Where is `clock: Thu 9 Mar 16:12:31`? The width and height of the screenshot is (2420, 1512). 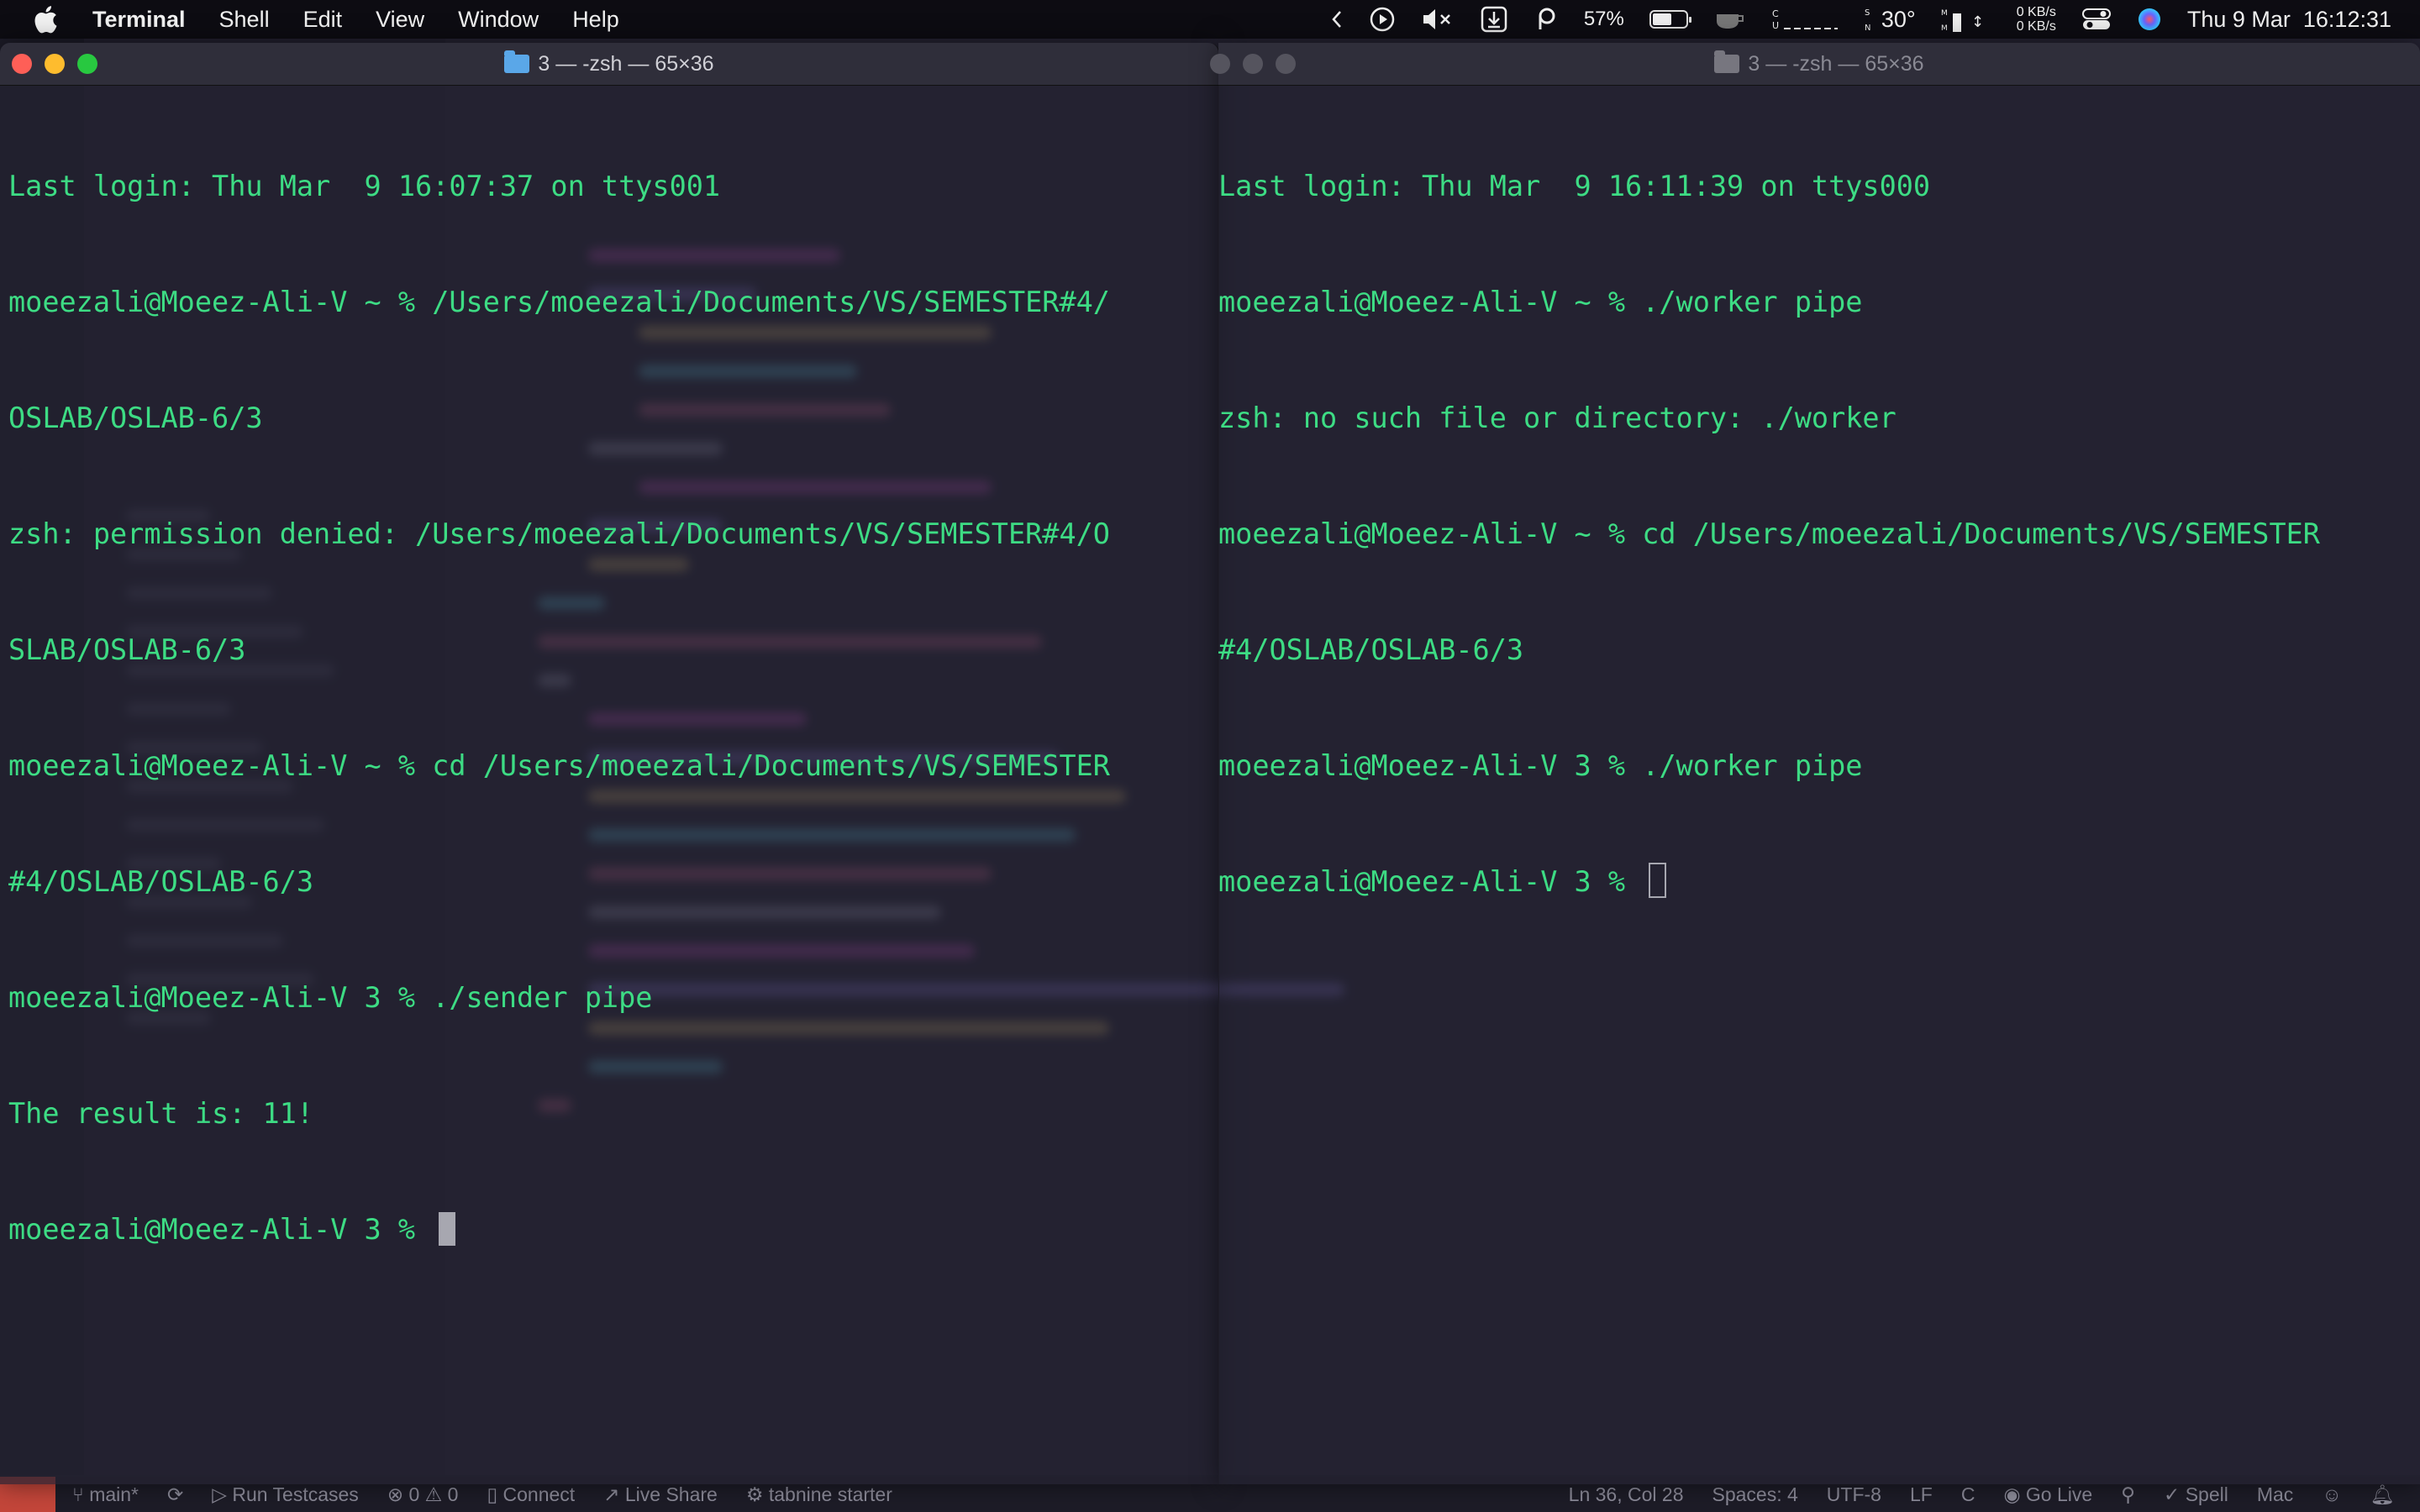 clock: Thu 9 Mar 16:12:31 is located at coordinates (2289, 20).